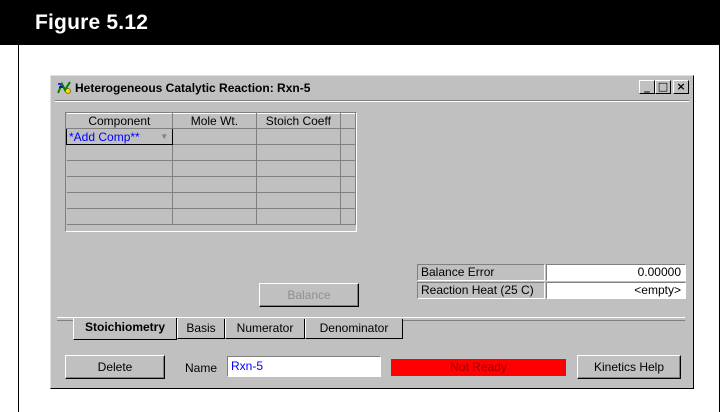  I want to click on kinetics-help-button: Kinetics Help, so click(629, 367).